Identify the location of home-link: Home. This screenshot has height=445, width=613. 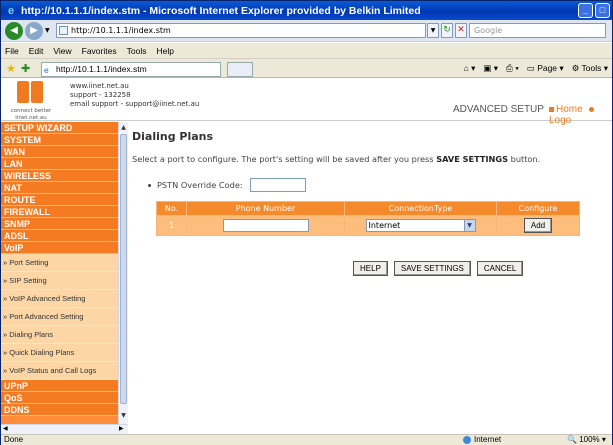
(569, 109).